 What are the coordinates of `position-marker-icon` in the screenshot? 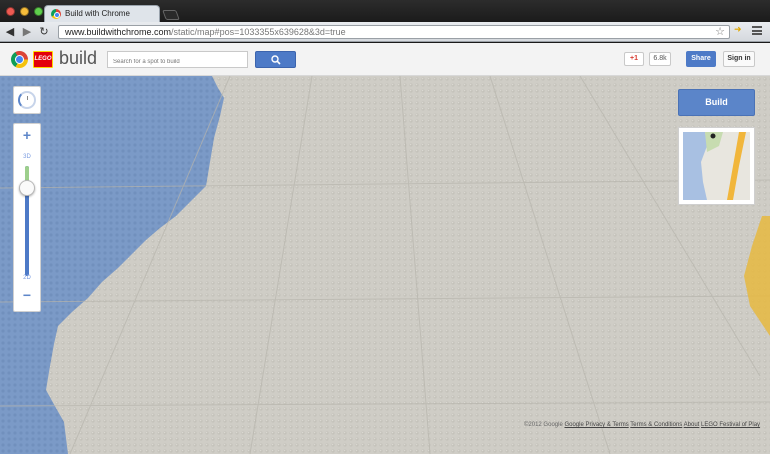 It's located at (713, 136).